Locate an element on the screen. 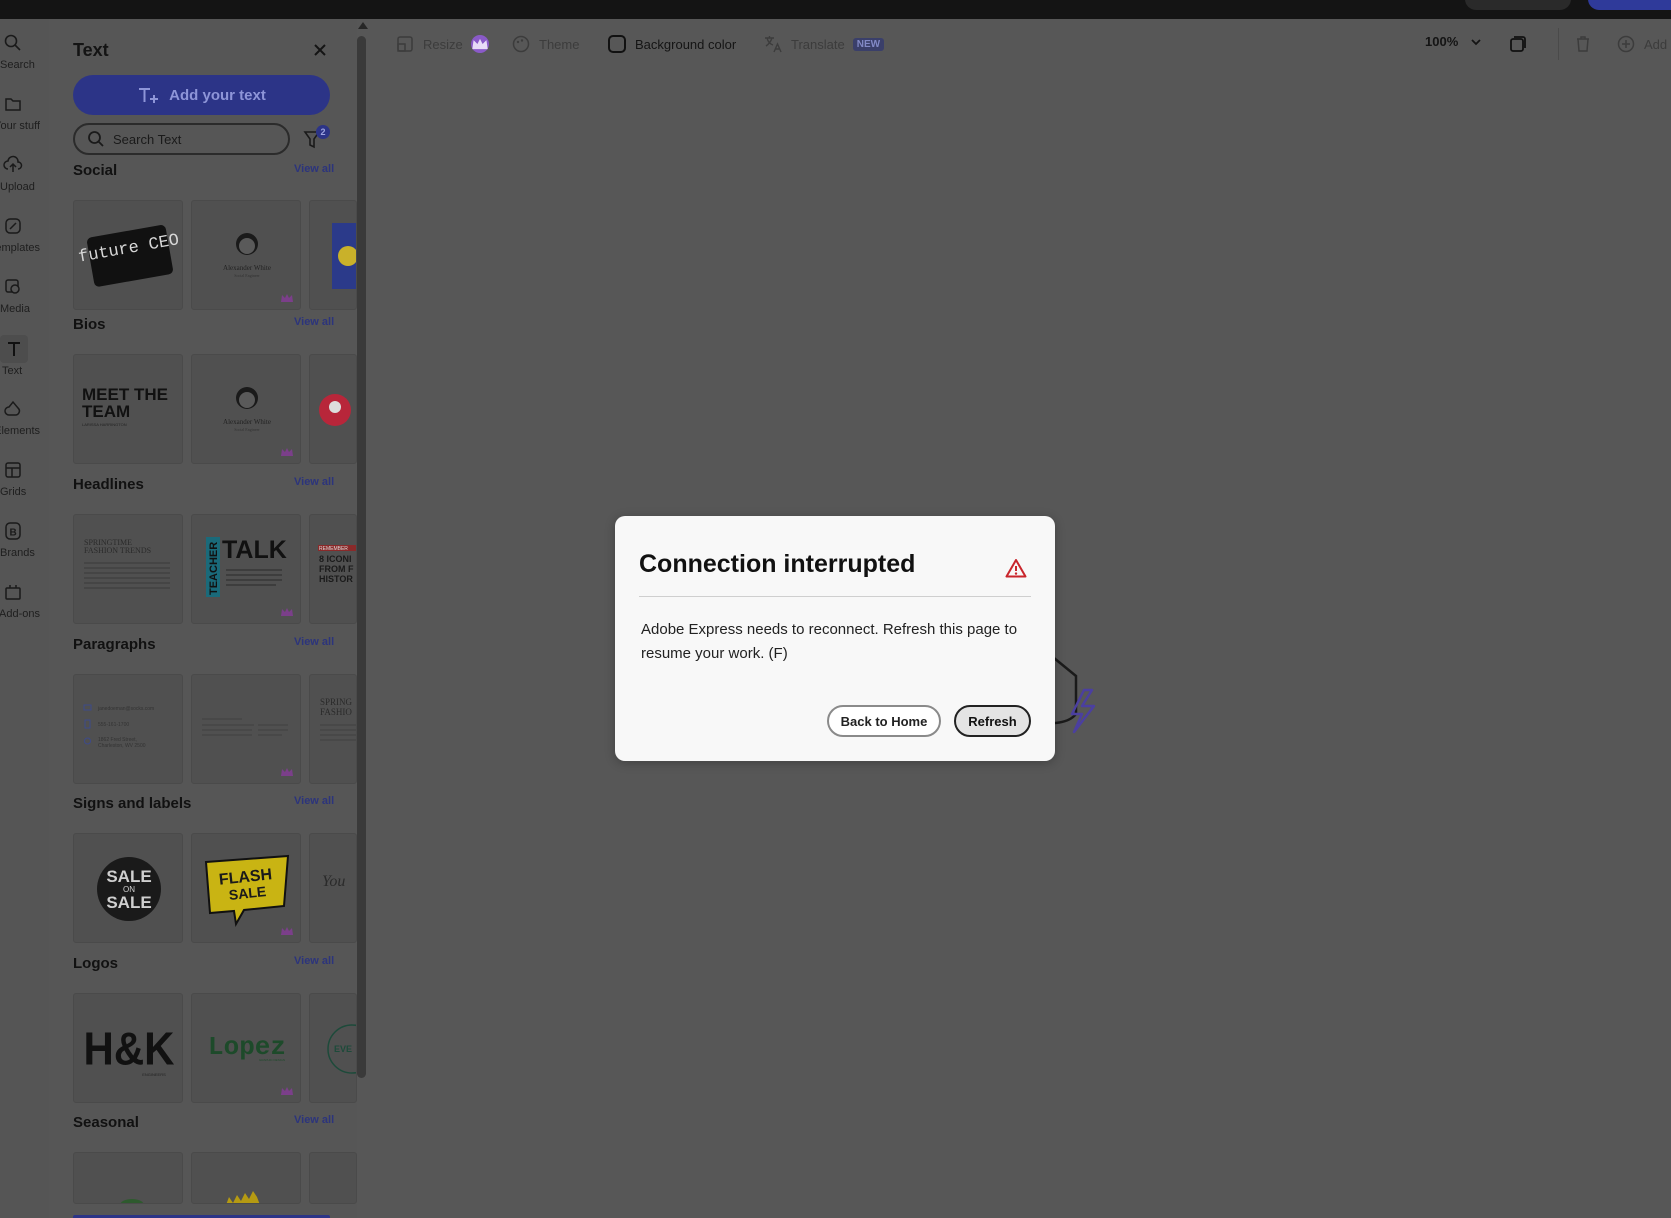 The width and height of the screenshot is (1671, 1218). template-thumb-lopez: Lopez GRAPHIC DESIGN is located at coordinates (246, 1048).